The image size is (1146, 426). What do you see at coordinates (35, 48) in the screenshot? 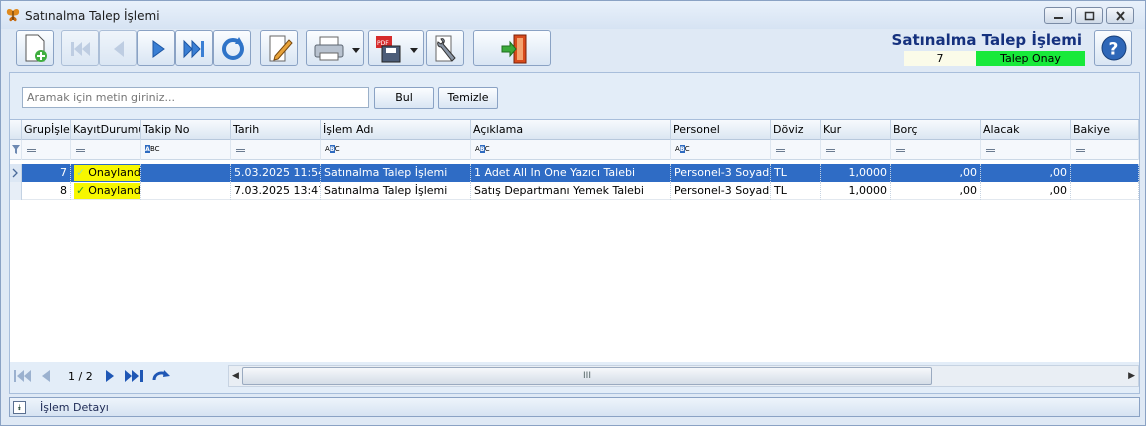
I see `new-record-button` at bounding box center [35, 48].